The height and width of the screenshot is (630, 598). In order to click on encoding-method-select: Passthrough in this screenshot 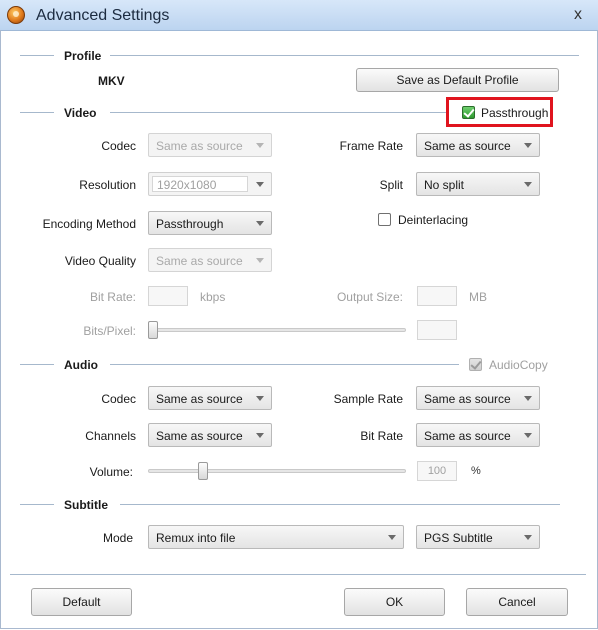, I will do `click(210, 223)`.